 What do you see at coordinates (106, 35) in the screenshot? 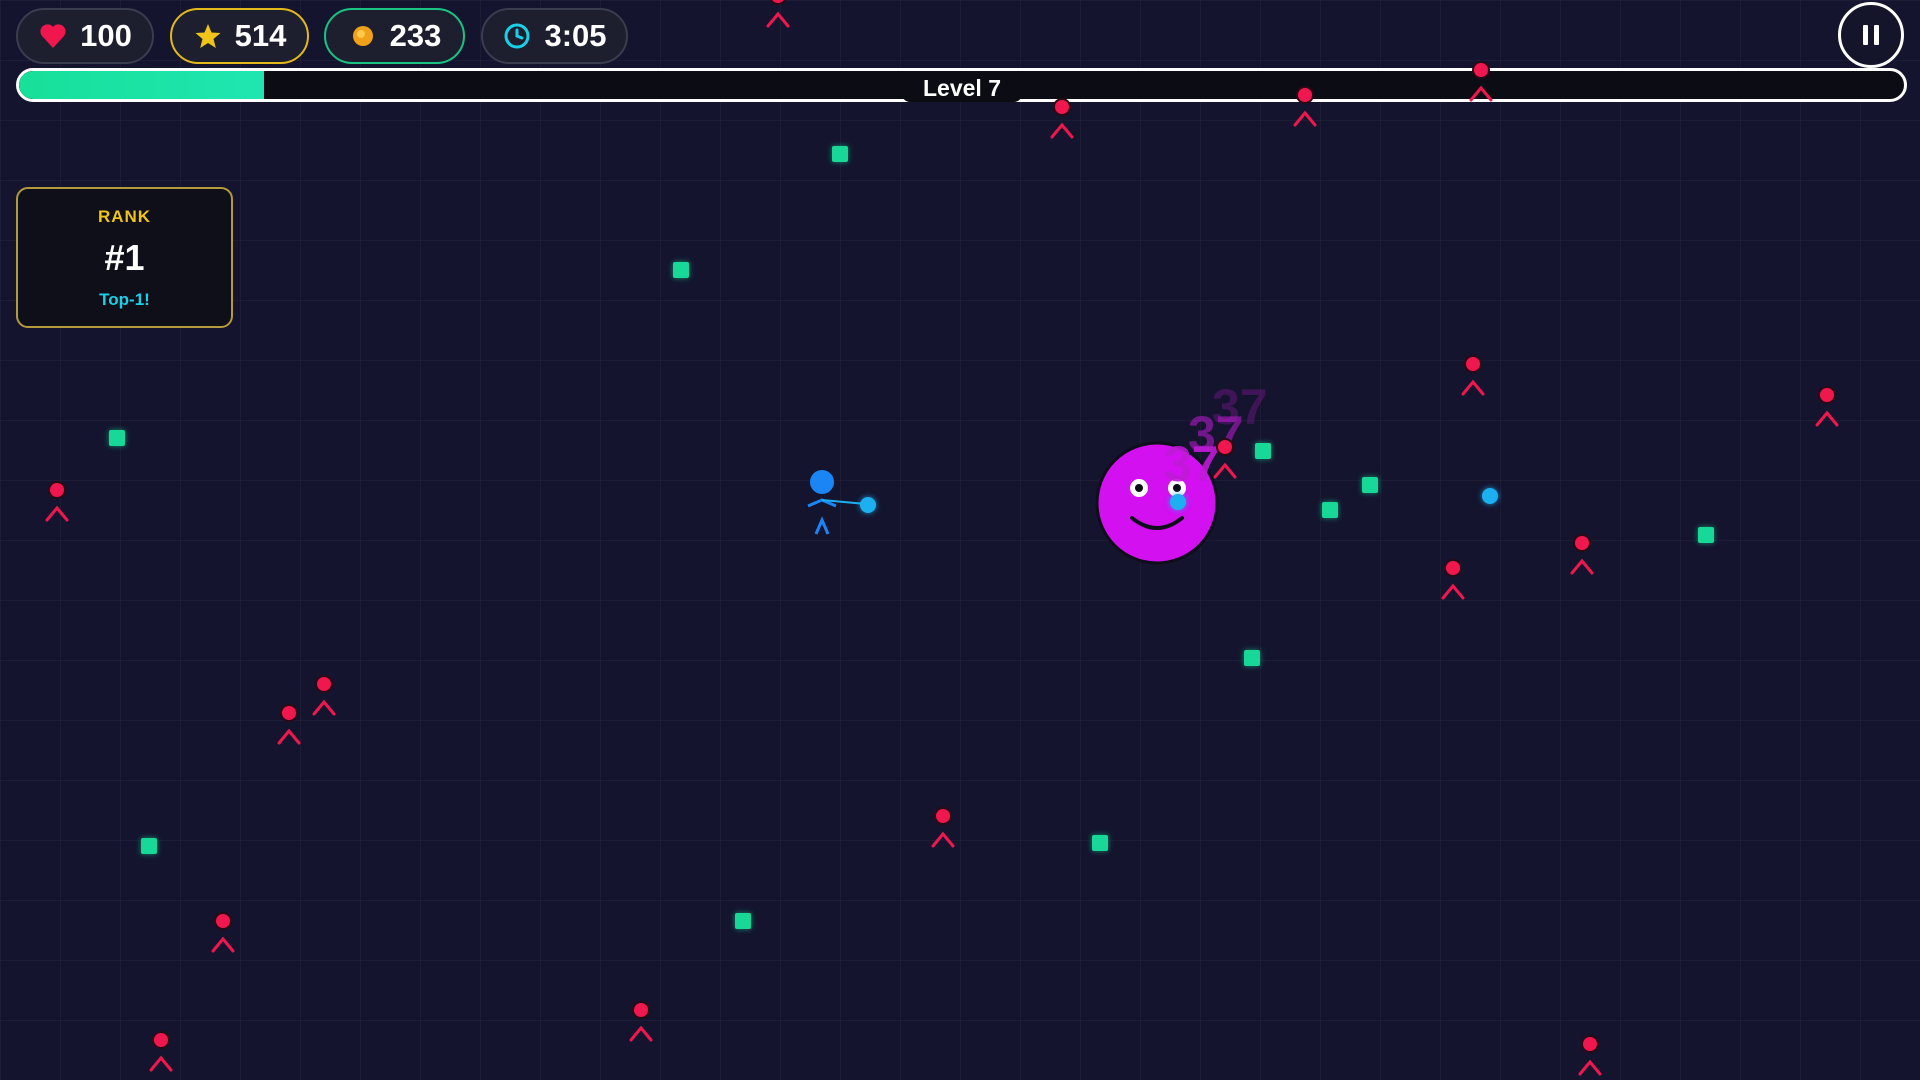
I see `health-value: 100` at bounding box center [106, 35].